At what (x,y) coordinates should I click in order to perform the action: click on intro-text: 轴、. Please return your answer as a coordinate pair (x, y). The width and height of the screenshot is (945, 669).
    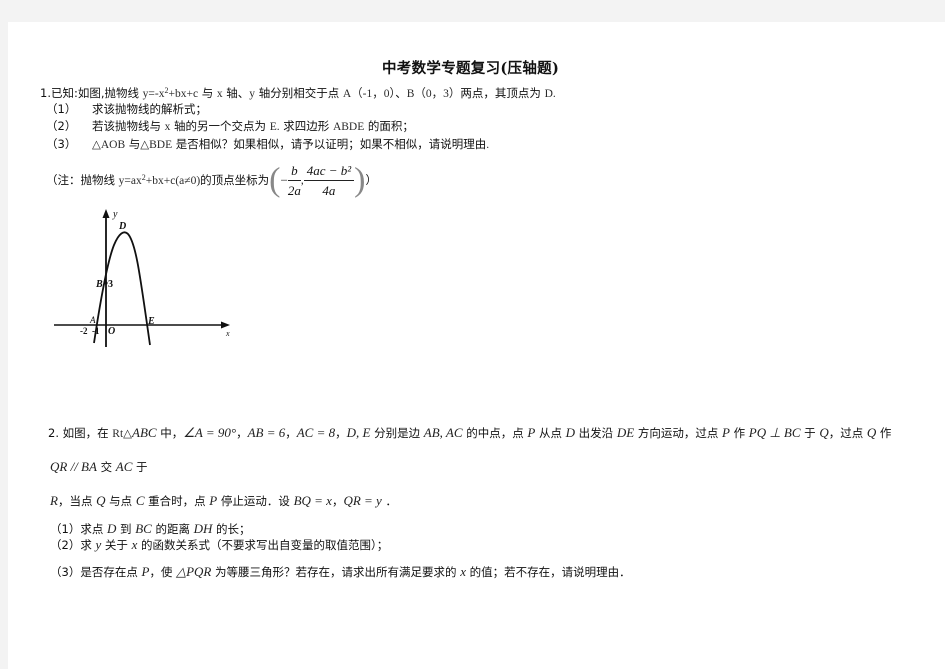
    Looking at the image, I should click on (236, 93).